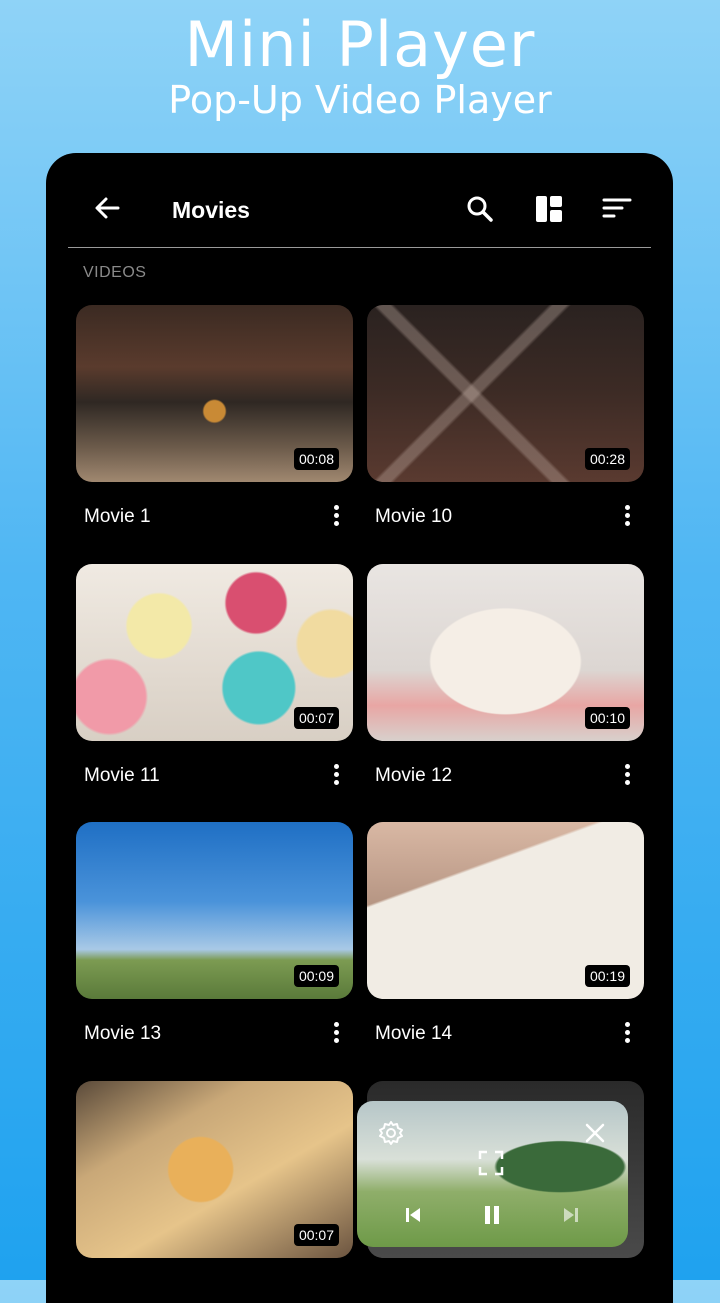  I want to click on back-arrow-icon, so click(107, 208).